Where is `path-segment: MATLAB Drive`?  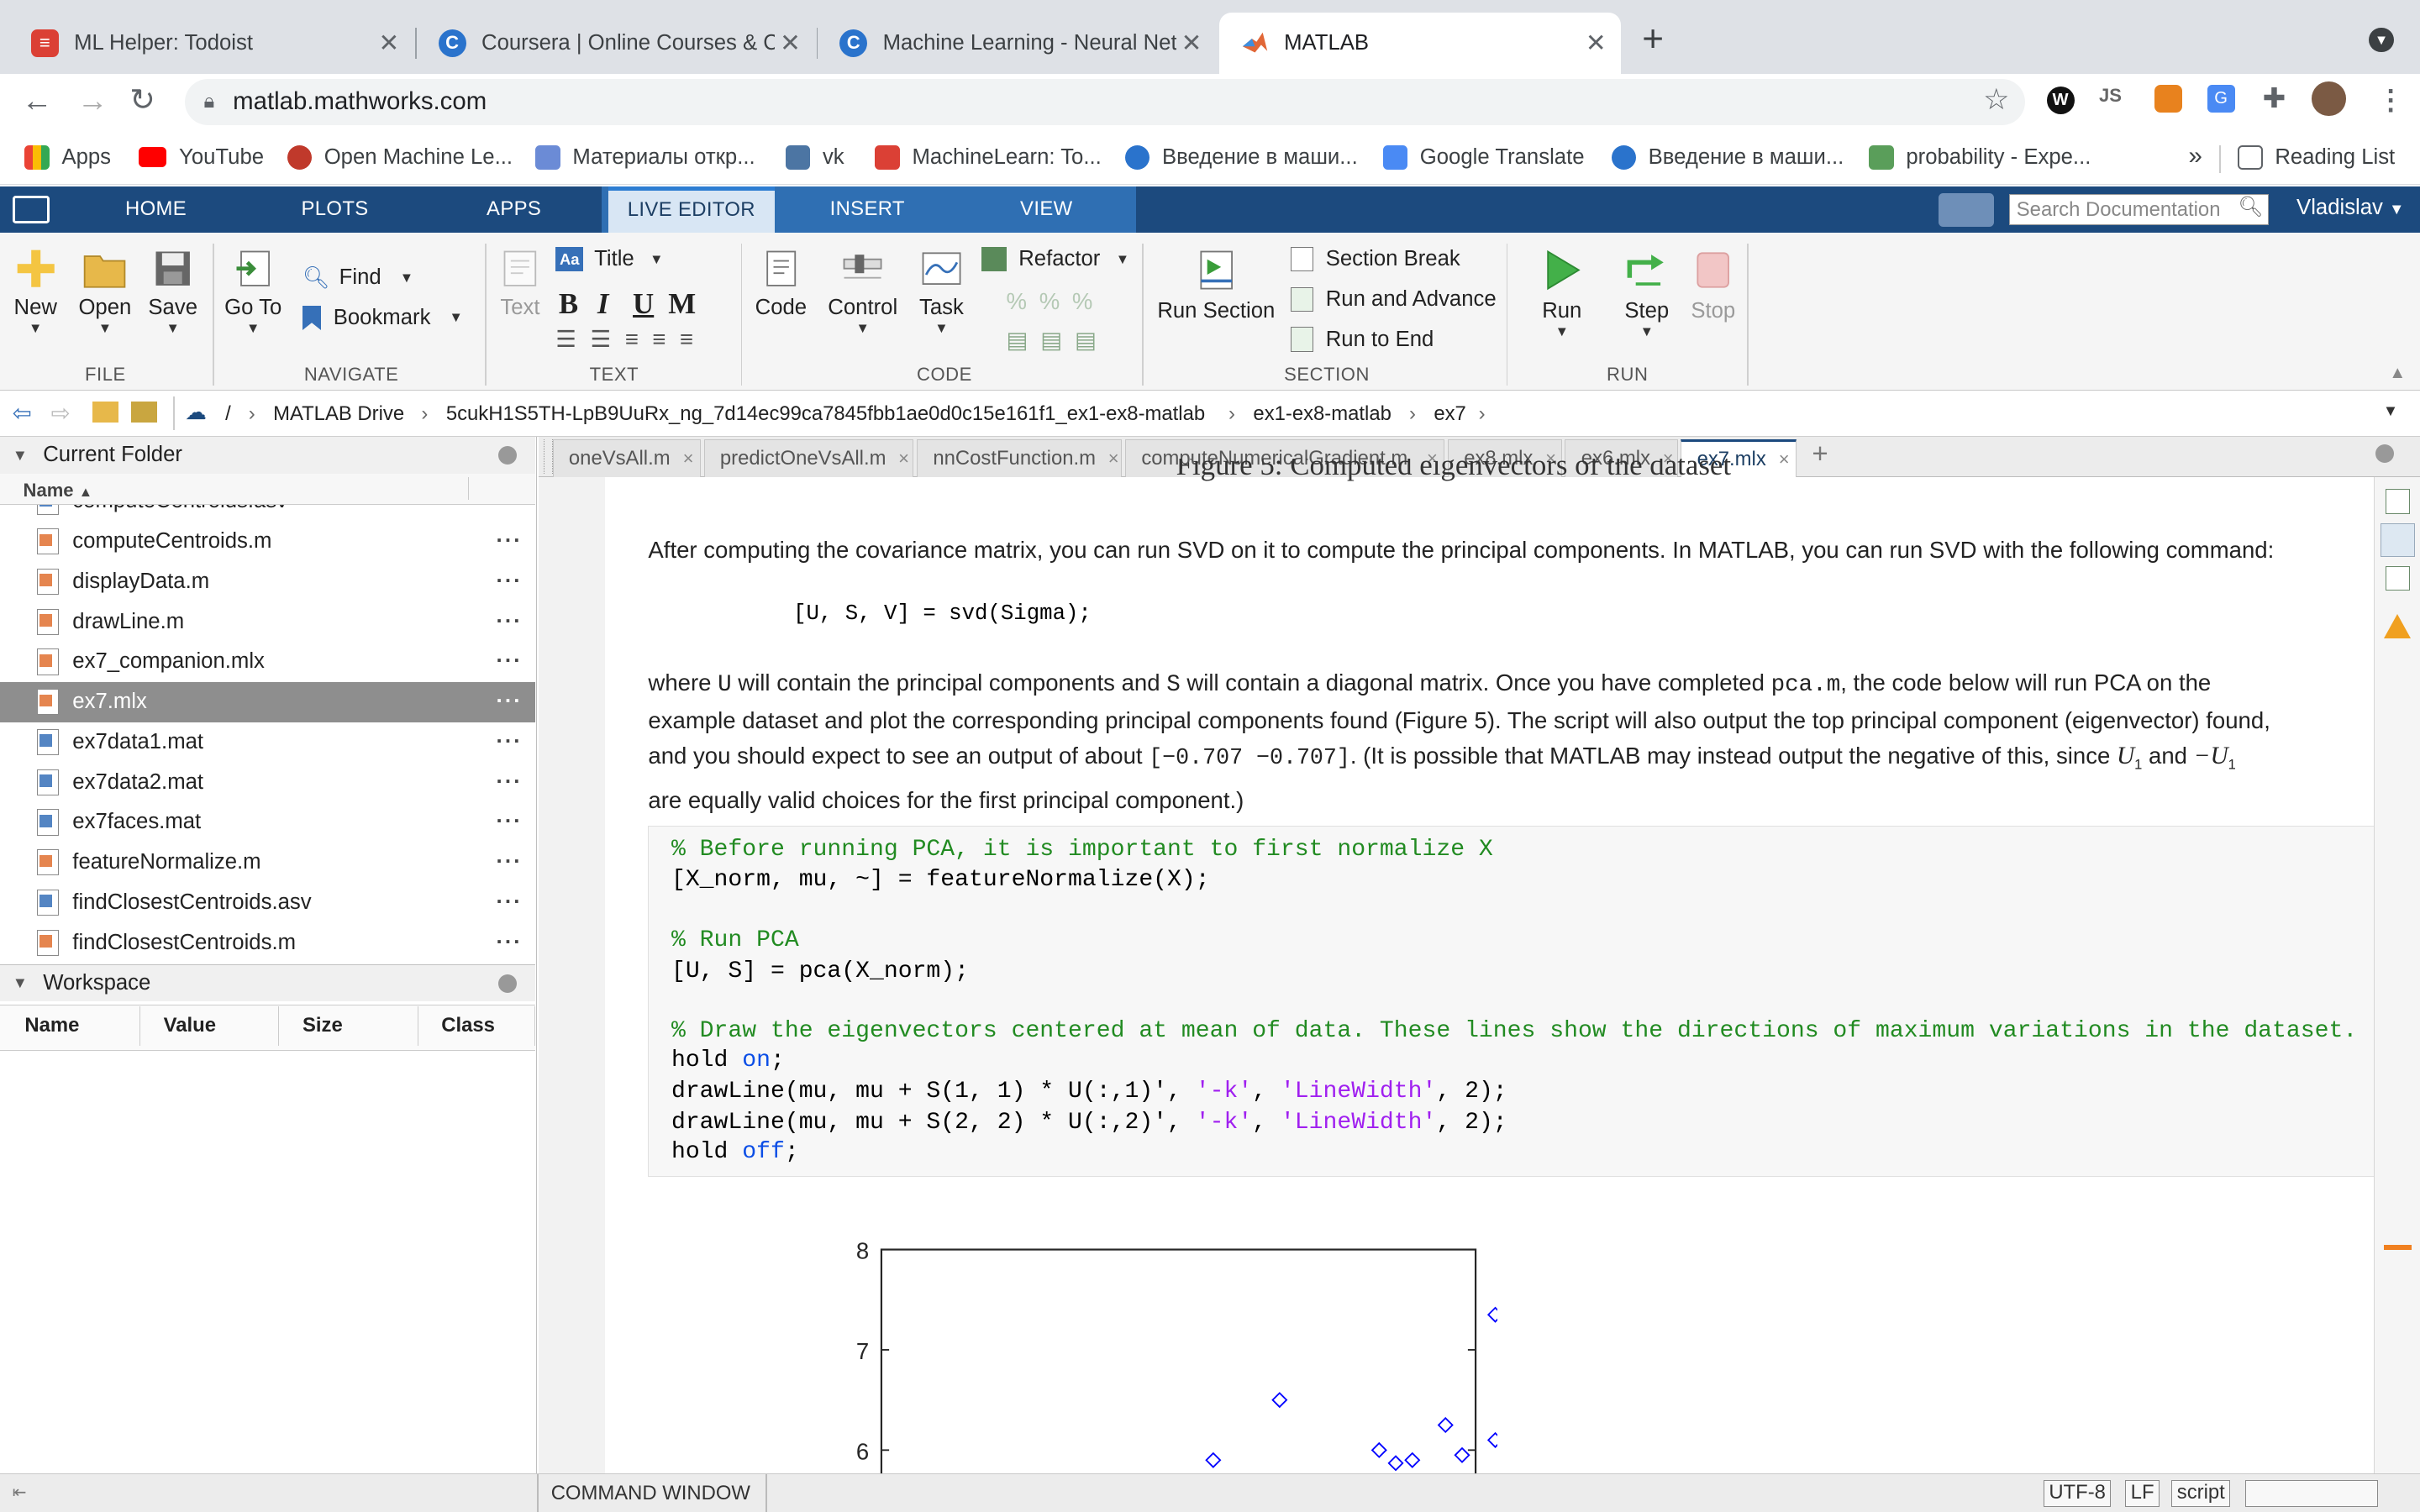
path-segment: MATLAB Drive is located at coordinates (338, 414).